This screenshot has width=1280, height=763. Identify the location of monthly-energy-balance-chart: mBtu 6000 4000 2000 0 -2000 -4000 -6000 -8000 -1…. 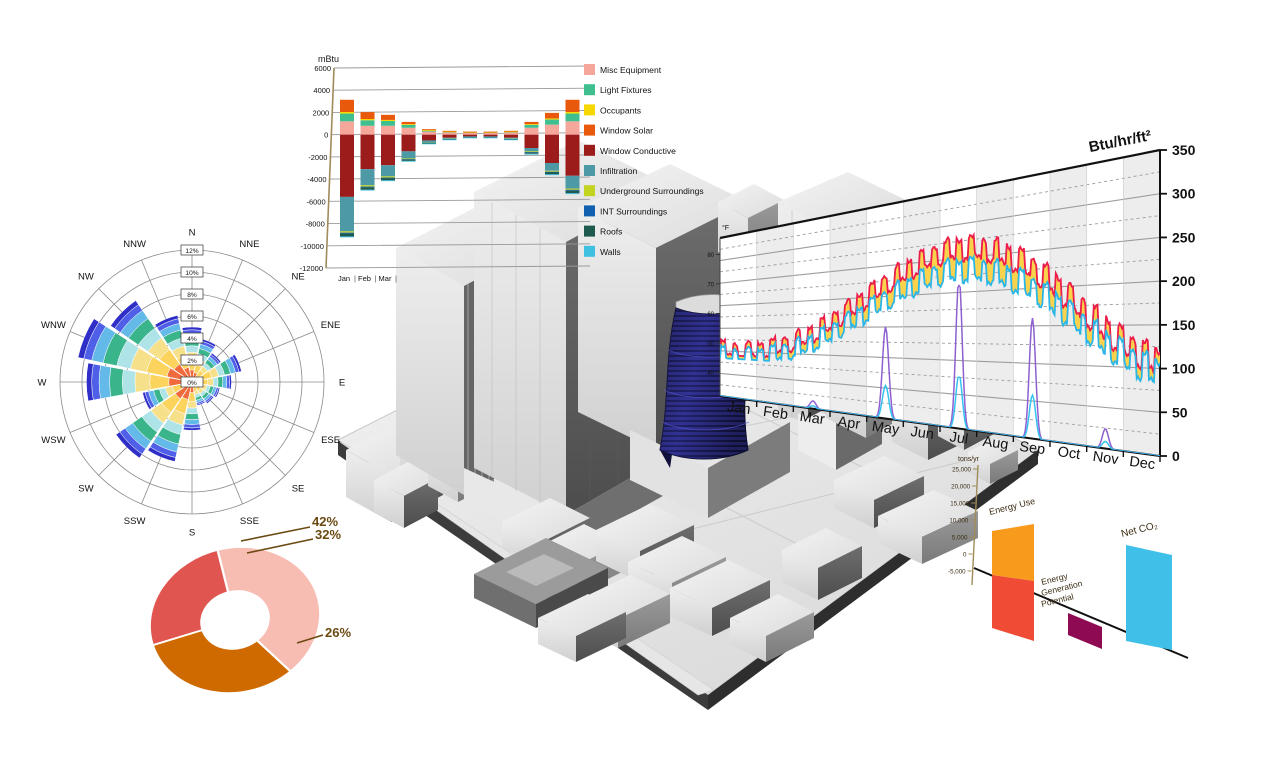
(510, 175).